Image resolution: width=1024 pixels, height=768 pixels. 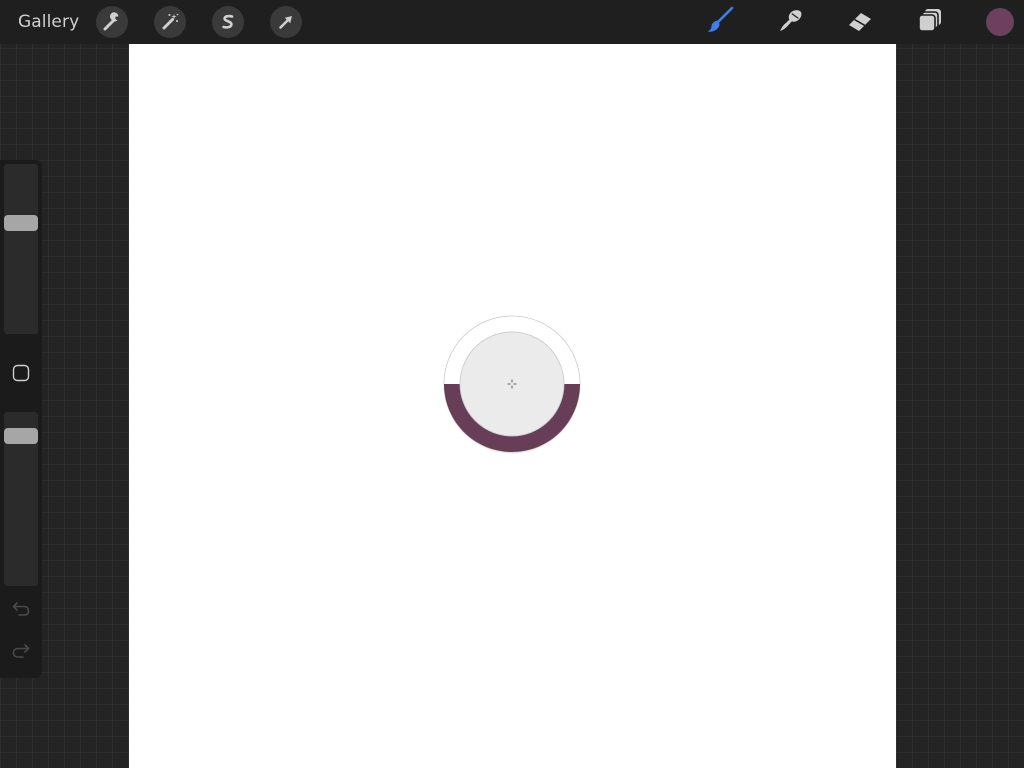 I want to click on redo-button, so click(x=21, y=653).